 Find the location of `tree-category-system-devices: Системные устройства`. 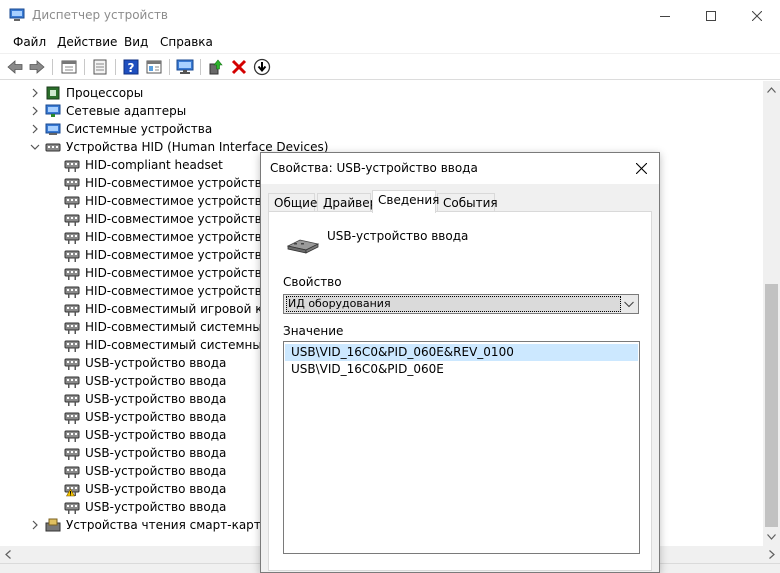

tree-category-system-devices: Системные устройства is located at coordinates (380, 129).